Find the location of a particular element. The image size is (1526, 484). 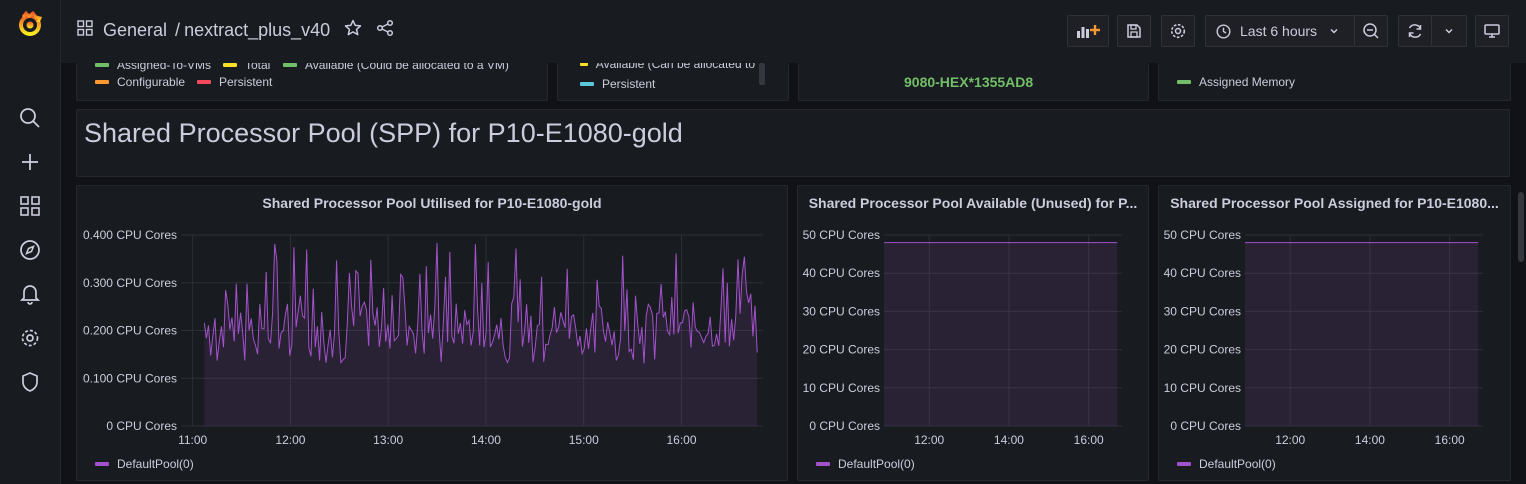

legend-item: Assigned Memory is located at coordinates (1236, 82).